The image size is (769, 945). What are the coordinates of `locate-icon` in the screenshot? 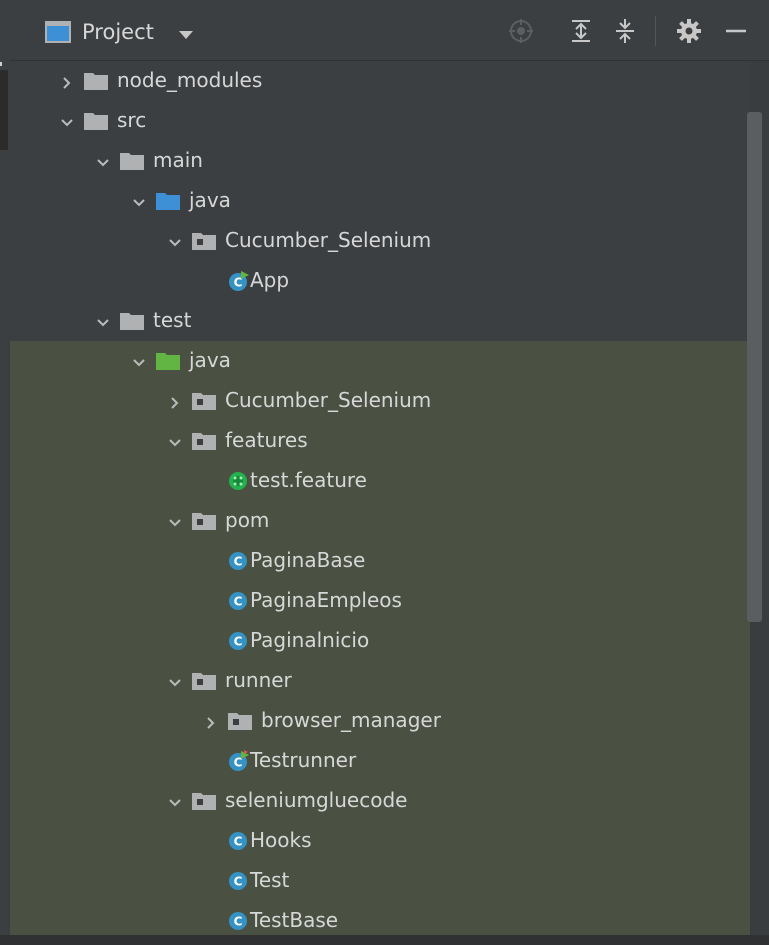 It's located at (521, 31).